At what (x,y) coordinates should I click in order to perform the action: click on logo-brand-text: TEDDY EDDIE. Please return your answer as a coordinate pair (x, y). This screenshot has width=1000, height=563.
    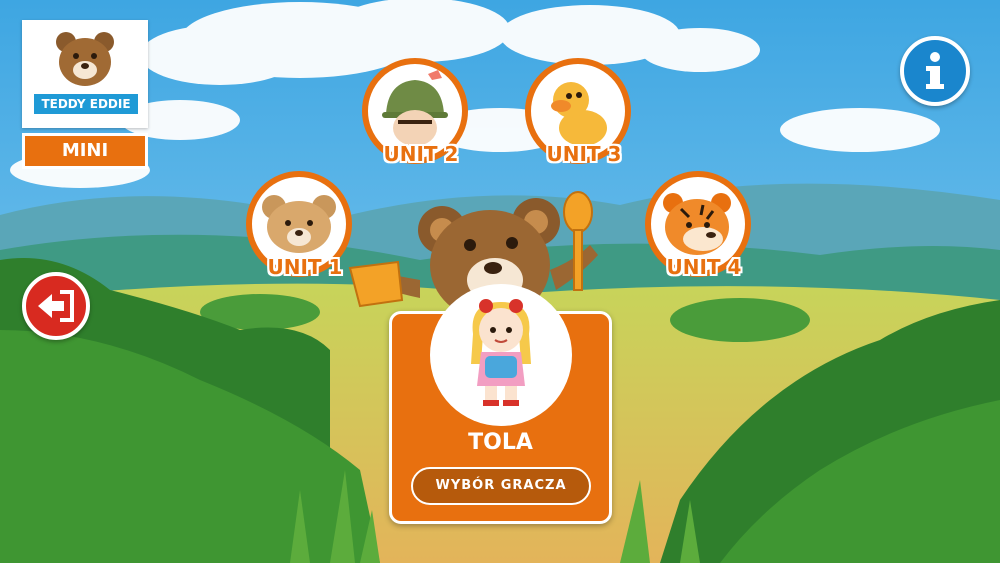
    Looking at the image, I should click on (86, 104).